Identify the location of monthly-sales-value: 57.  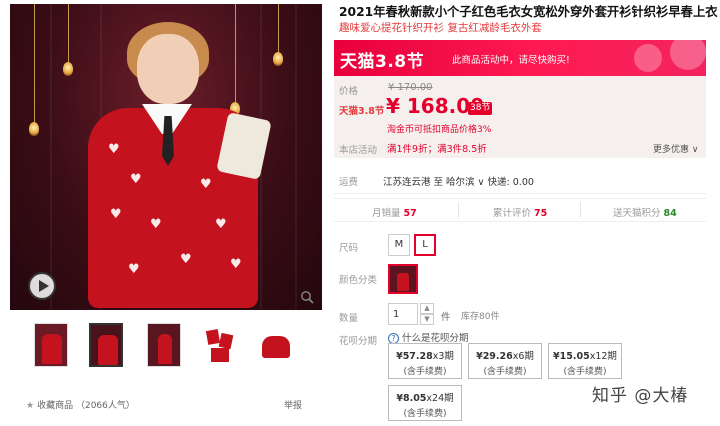
(410, 213).